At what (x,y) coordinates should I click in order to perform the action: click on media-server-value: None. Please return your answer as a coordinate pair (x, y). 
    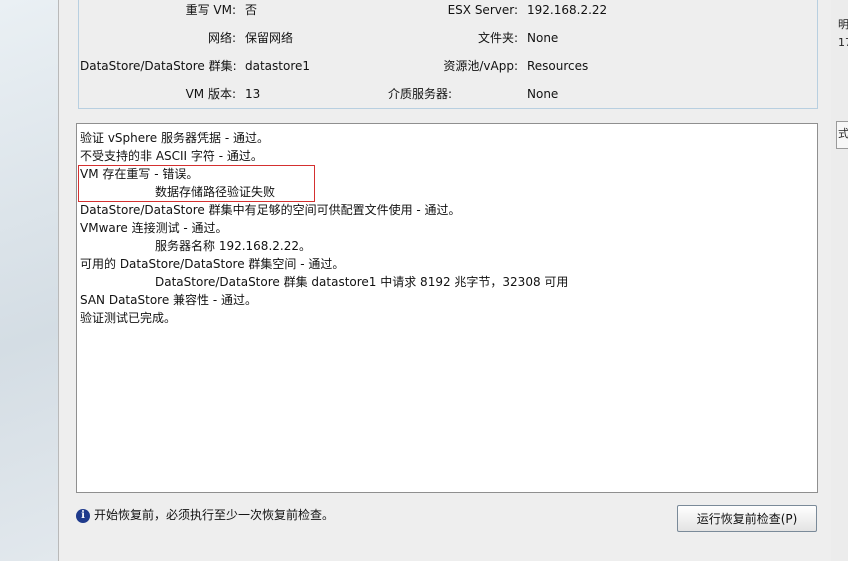
    Looking at the image, I should click on (543, 94).